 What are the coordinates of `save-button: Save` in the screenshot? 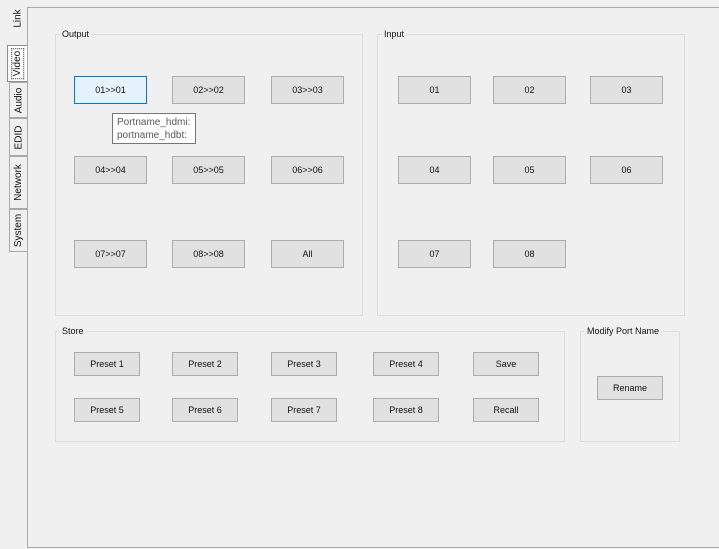 It's located at (506, 364).